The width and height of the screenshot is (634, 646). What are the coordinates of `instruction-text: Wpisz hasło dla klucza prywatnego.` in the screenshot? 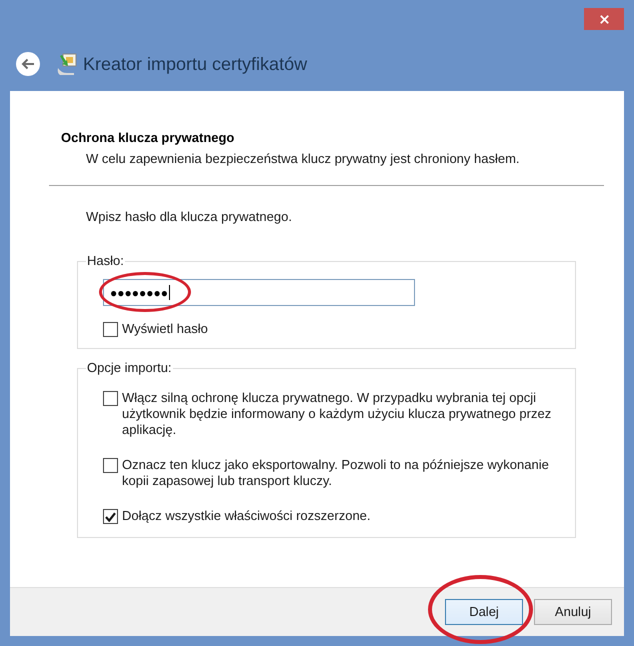 It's located at (189, 217).